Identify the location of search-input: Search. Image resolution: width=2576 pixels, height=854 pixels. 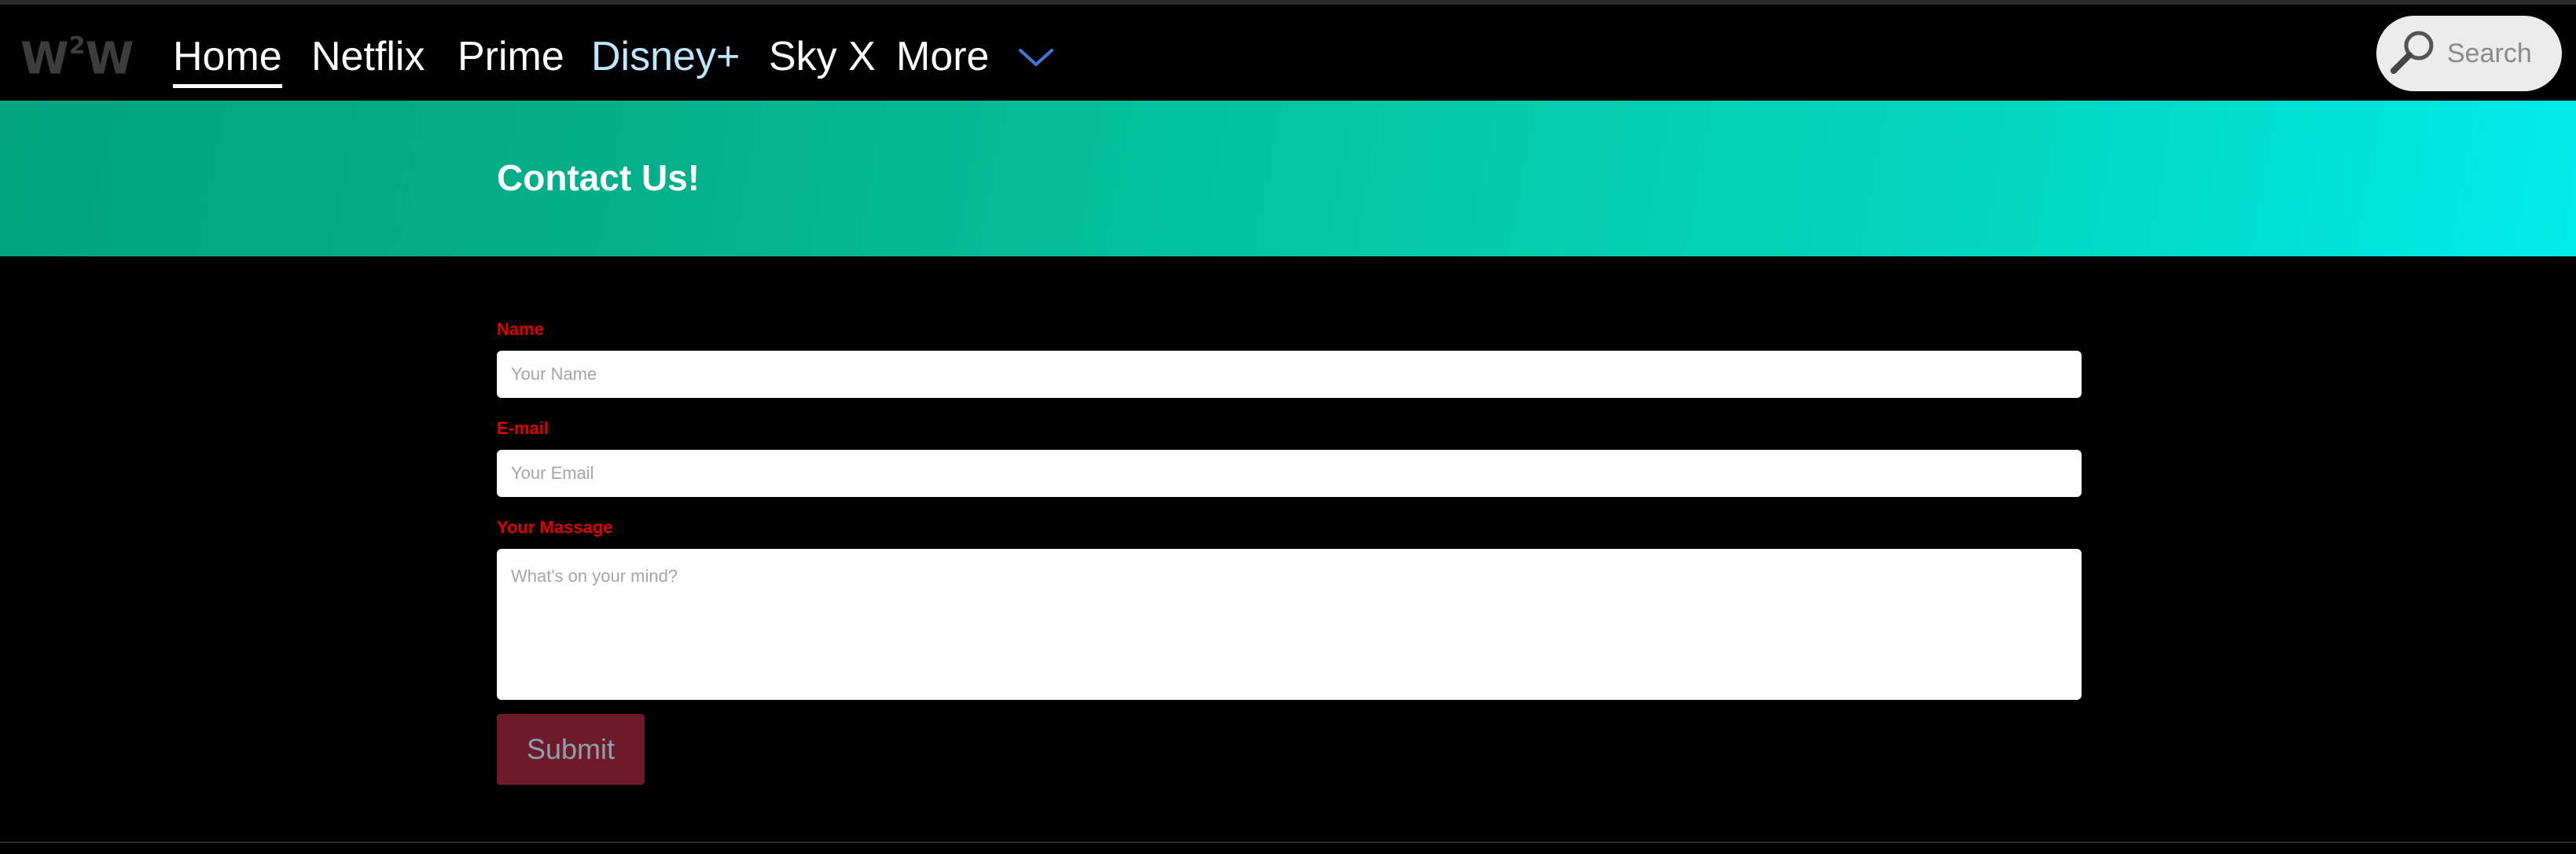
(2469, 54).